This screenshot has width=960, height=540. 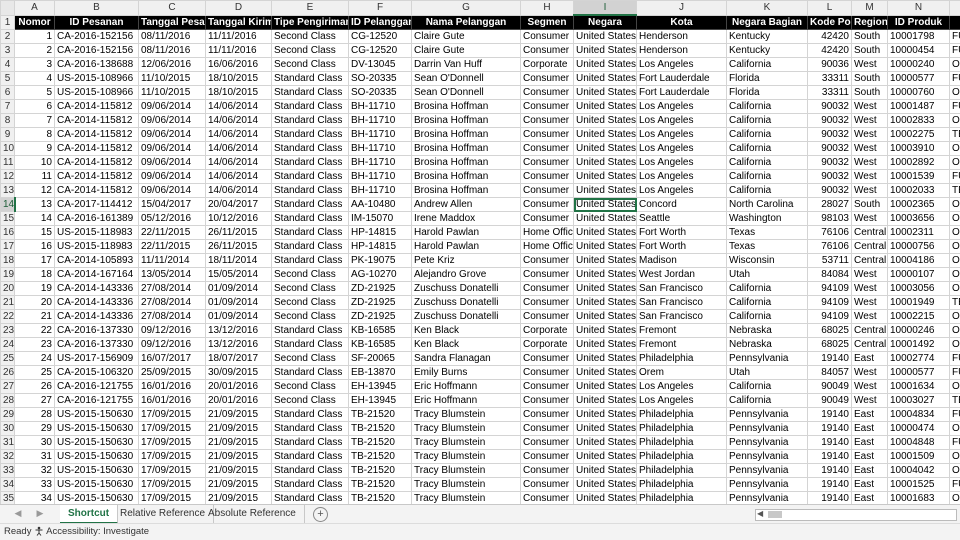 What do you see at coordinates (239, 191) in the screenshot?
I see `cell: 14/06/2014` at bounding box center [239, 191].